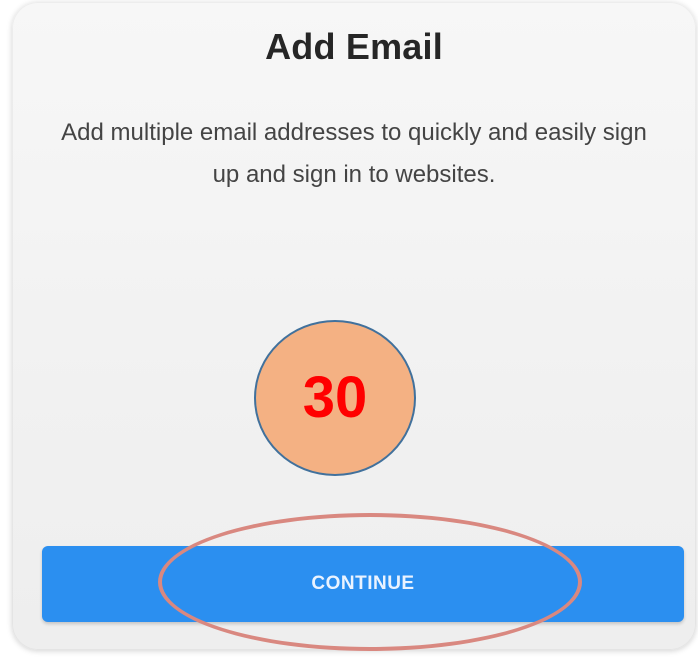 The width and height of the screenshot is (698, 657). I want to click on step-number: 30, so click(335, 397).